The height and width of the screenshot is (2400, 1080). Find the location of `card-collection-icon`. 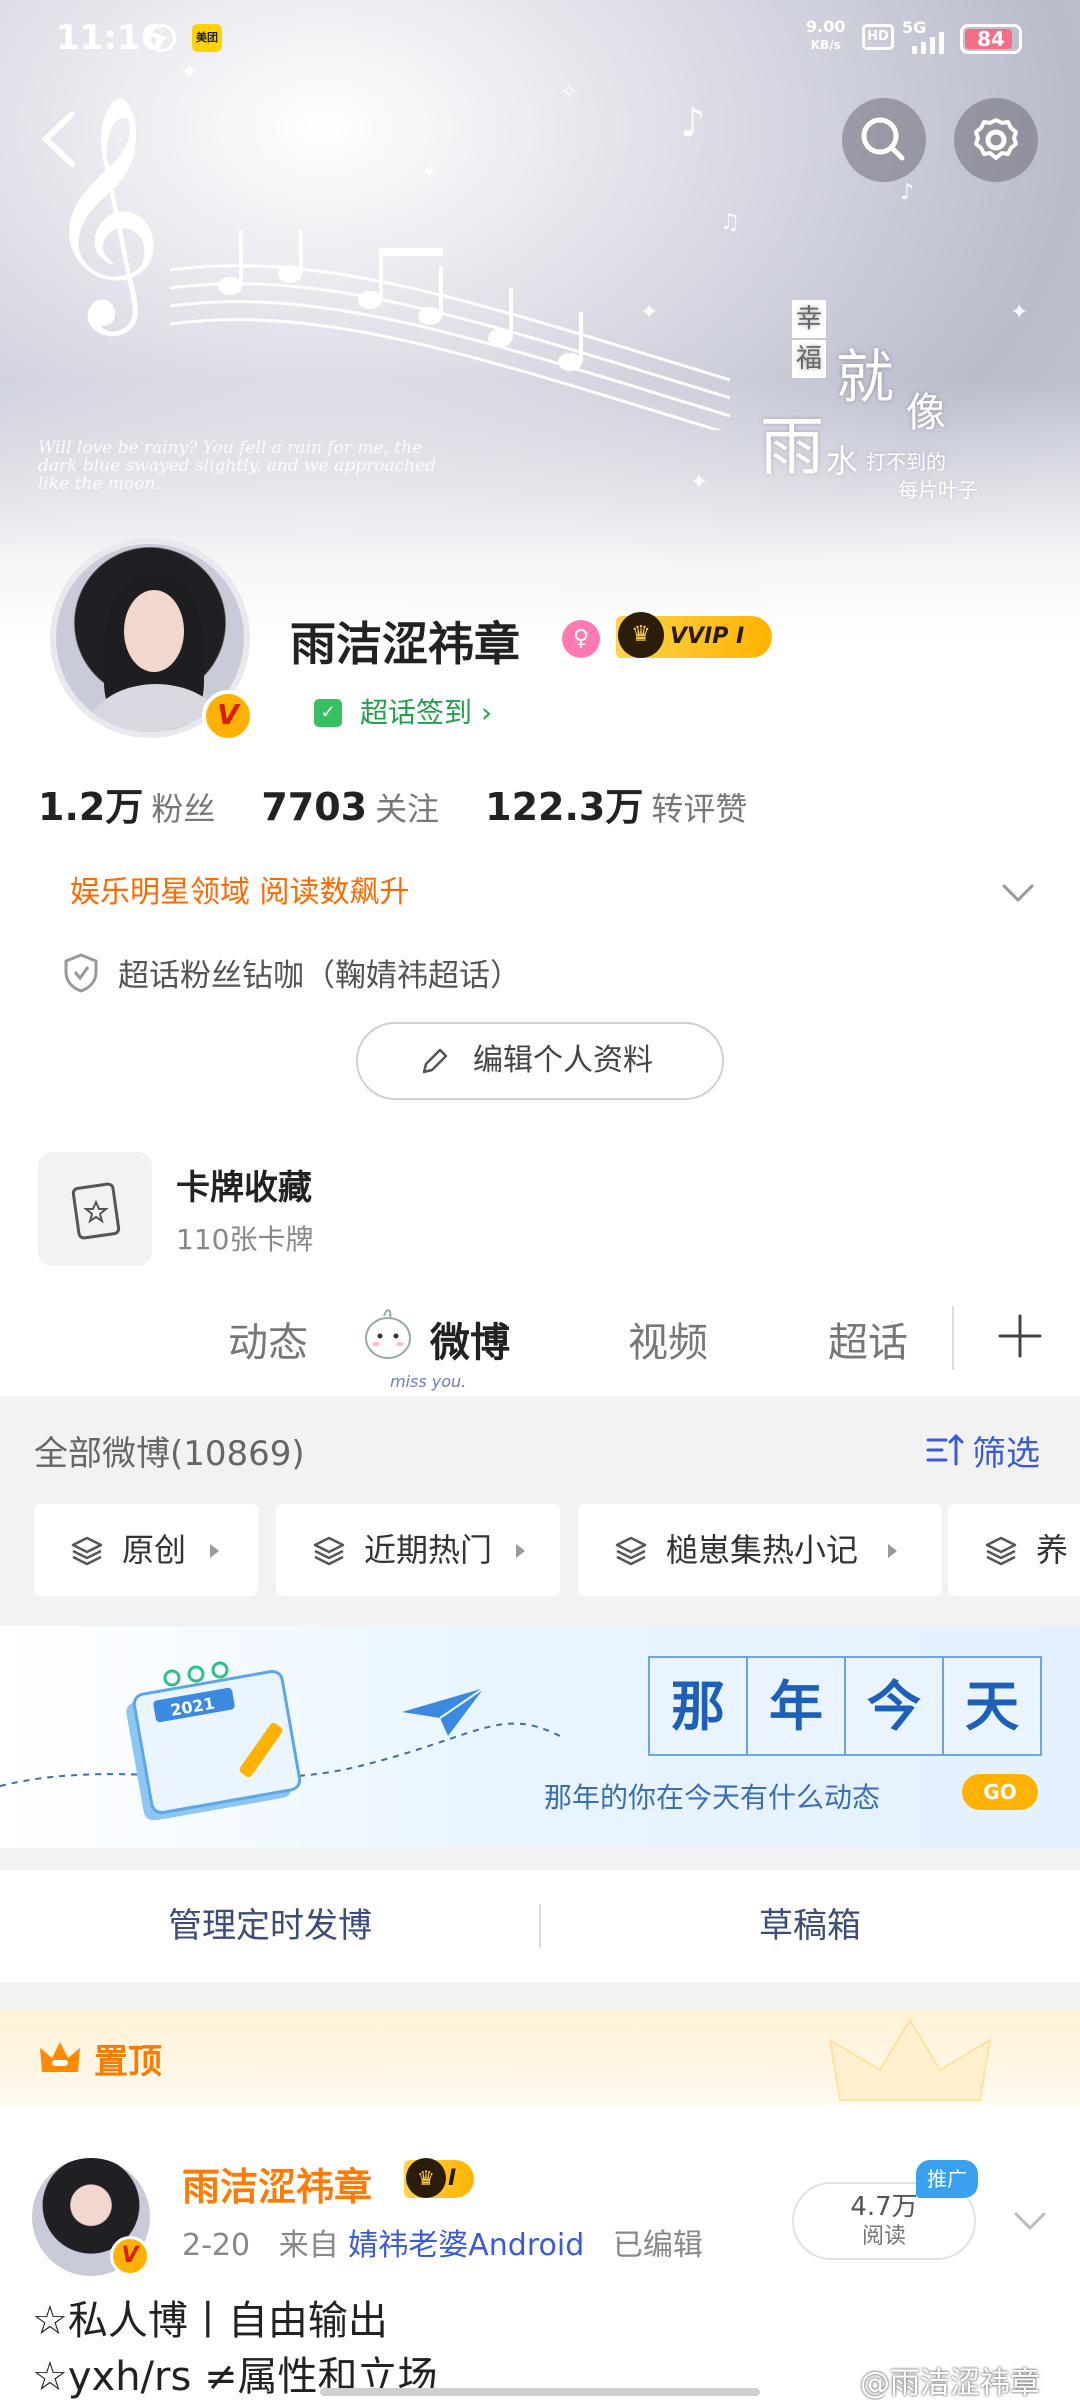

card-collection-icon is located at coordinates (95, 1209).